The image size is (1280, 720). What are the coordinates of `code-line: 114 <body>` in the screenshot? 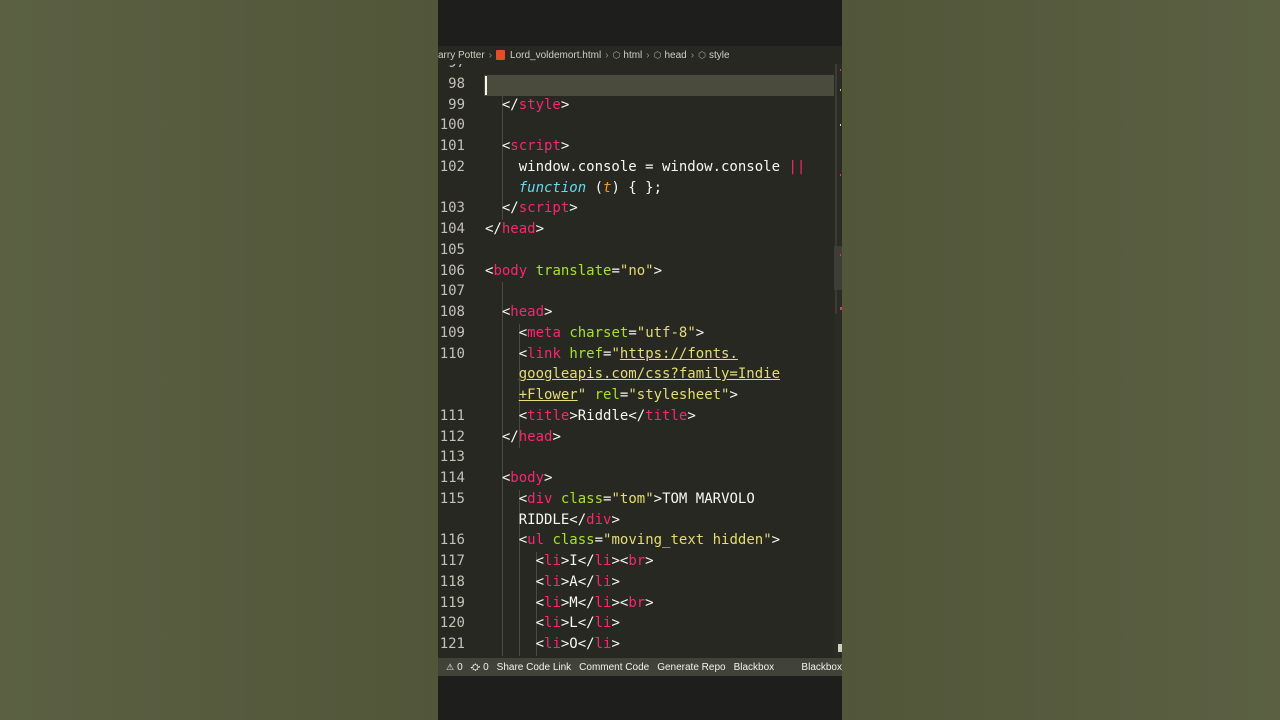 It's located at (640, 479).